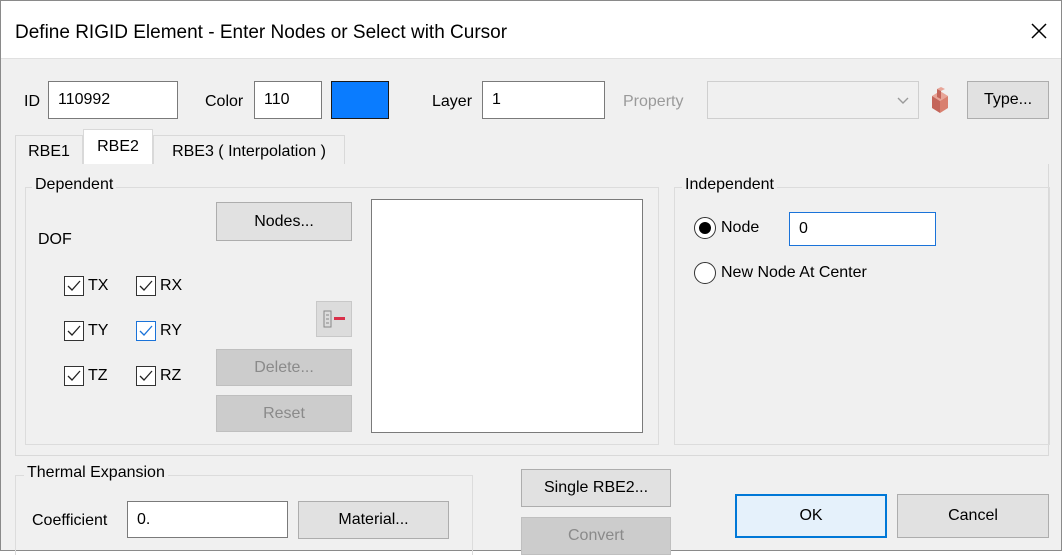 Image resolution: width=1062 pixels, height=555 pixels. Describe the element at coordinates (284, 413) in the screenshot. I see `reset-button: Reset` at that location.